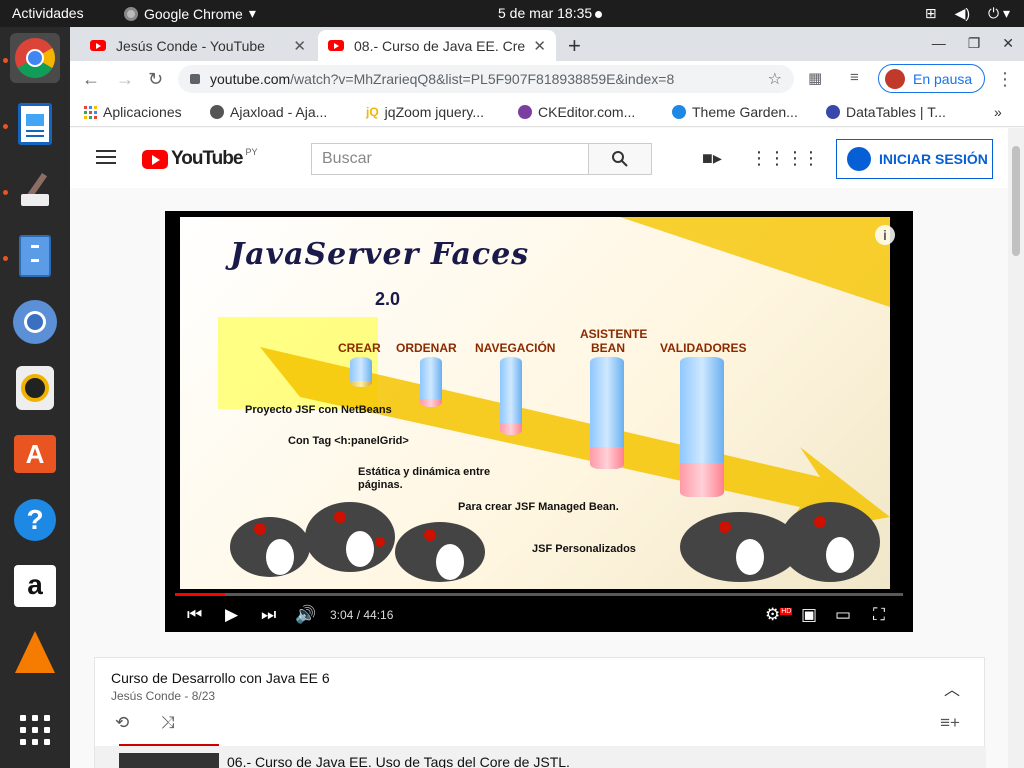 The image size is (1024, 768). I want to click on country-code: PY, so click(251, 152).